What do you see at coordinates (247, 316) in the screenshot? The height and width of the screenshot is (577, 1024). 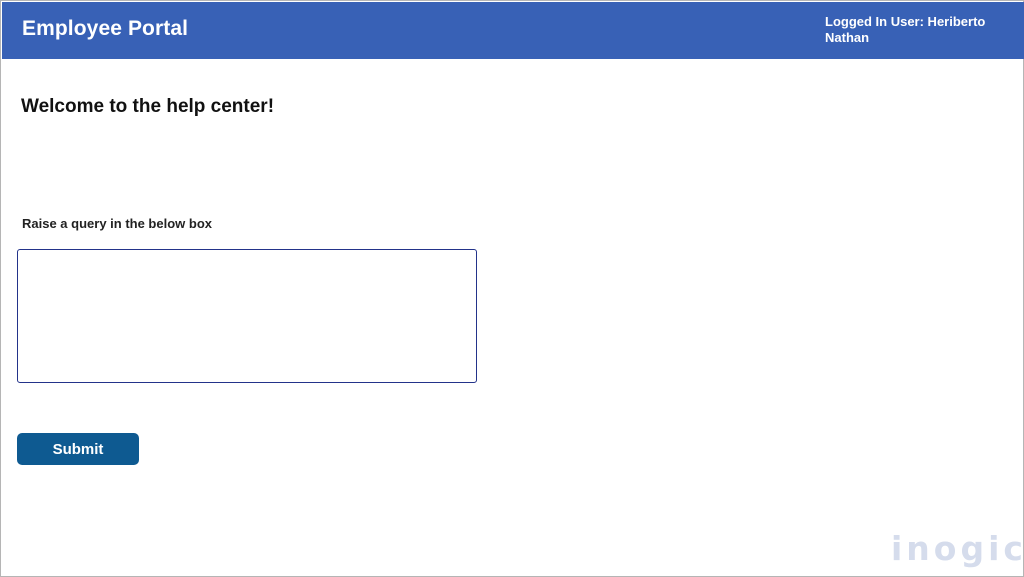 I see `query-textbox` at bounding box center [247, 316].